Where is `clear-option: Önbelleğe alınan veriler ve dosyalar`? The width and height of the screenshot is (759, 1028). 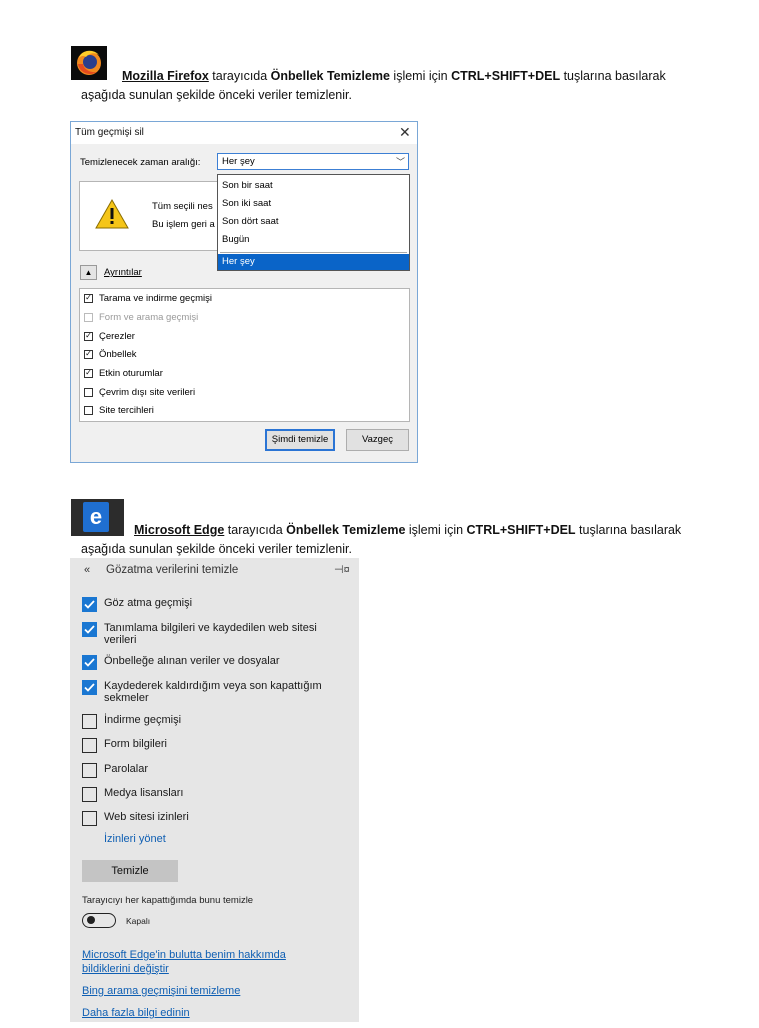
clear-option: Önbelleğe alınan veriler ve dosyalar is located at coordinates (213, 662).